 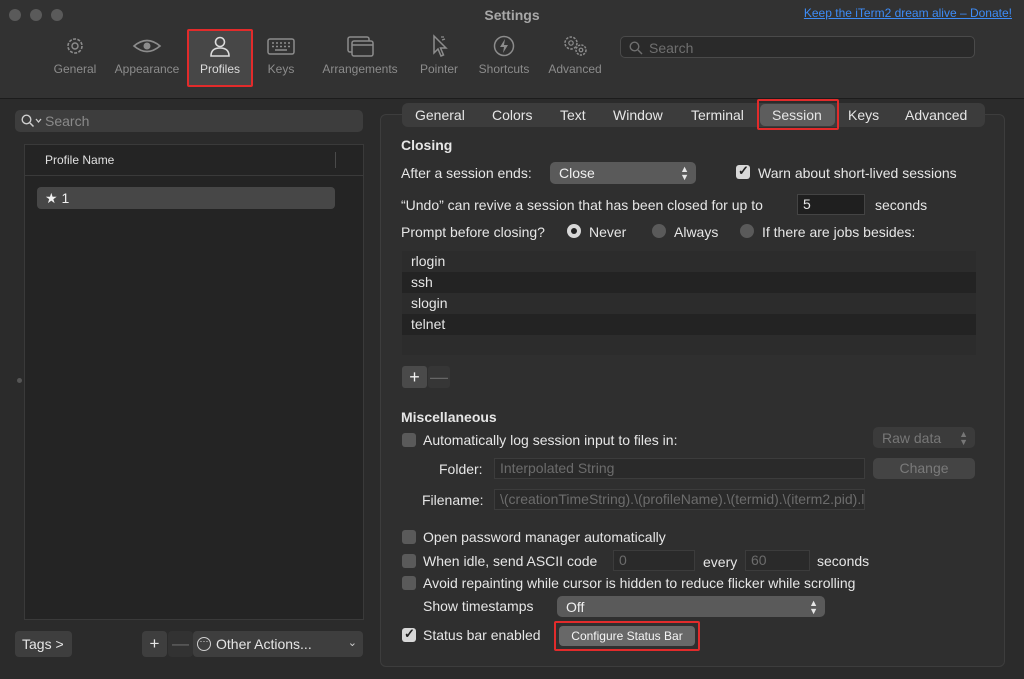 I want to click on toolbar-pointer: Pointer, so click(x=439, y=58).